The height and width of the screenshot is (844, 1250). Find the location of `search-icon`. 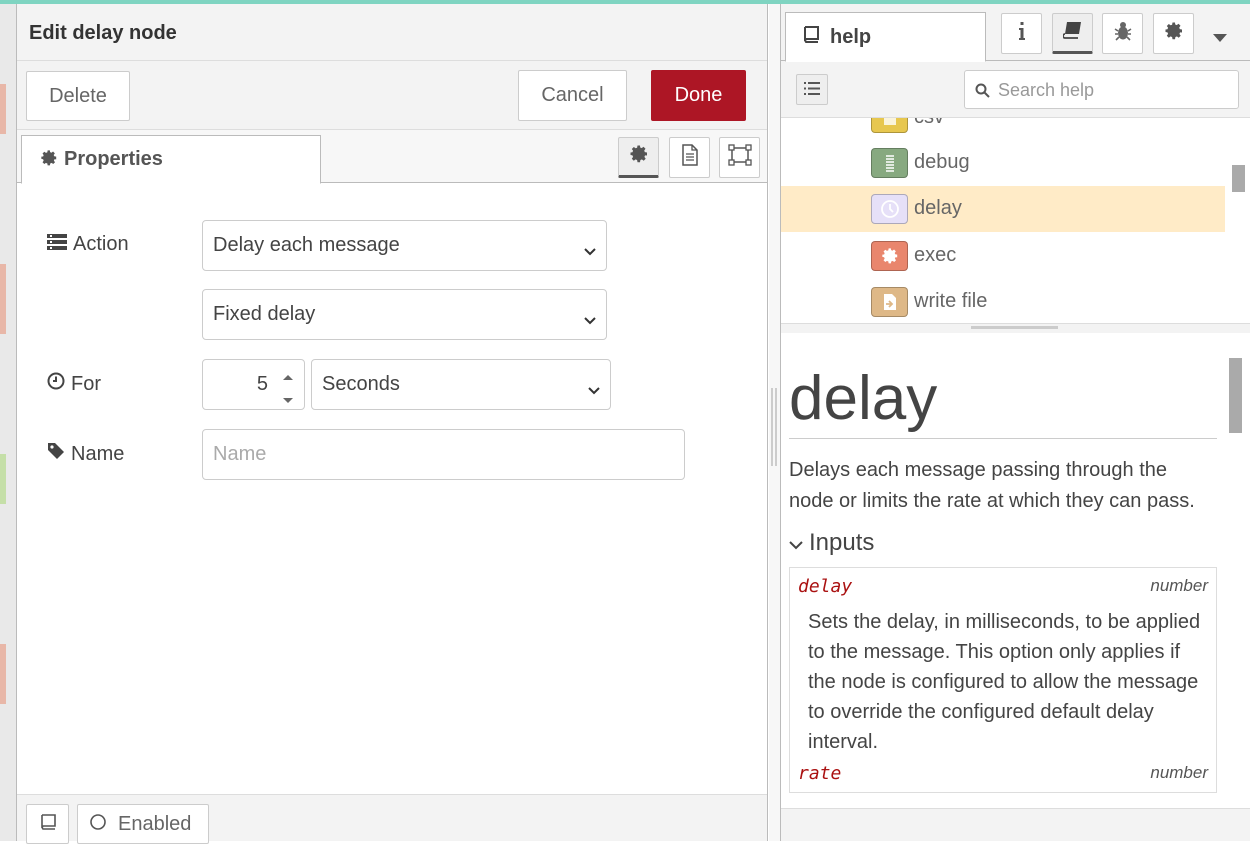

search-icon is located at coordinates (982, 92).